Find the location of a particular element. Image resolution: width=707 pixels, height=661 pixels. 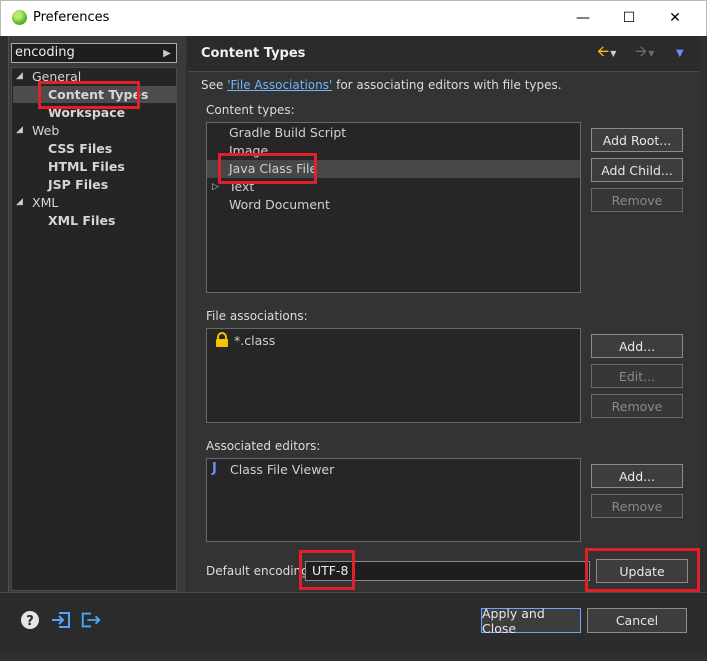

content-type-item: Word Document is located at coordinates (279, 204).